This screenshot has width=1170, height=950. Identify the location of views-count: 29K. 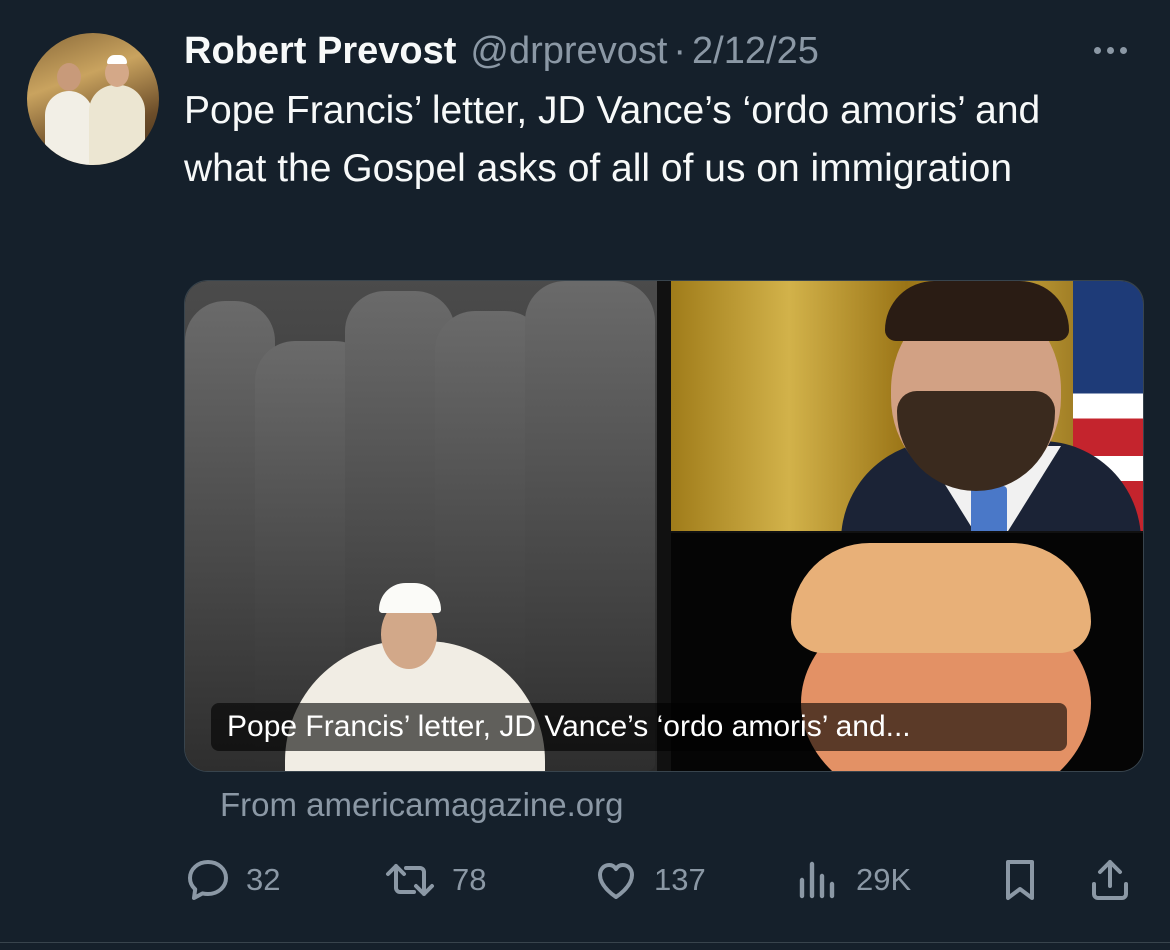
(884, 879).